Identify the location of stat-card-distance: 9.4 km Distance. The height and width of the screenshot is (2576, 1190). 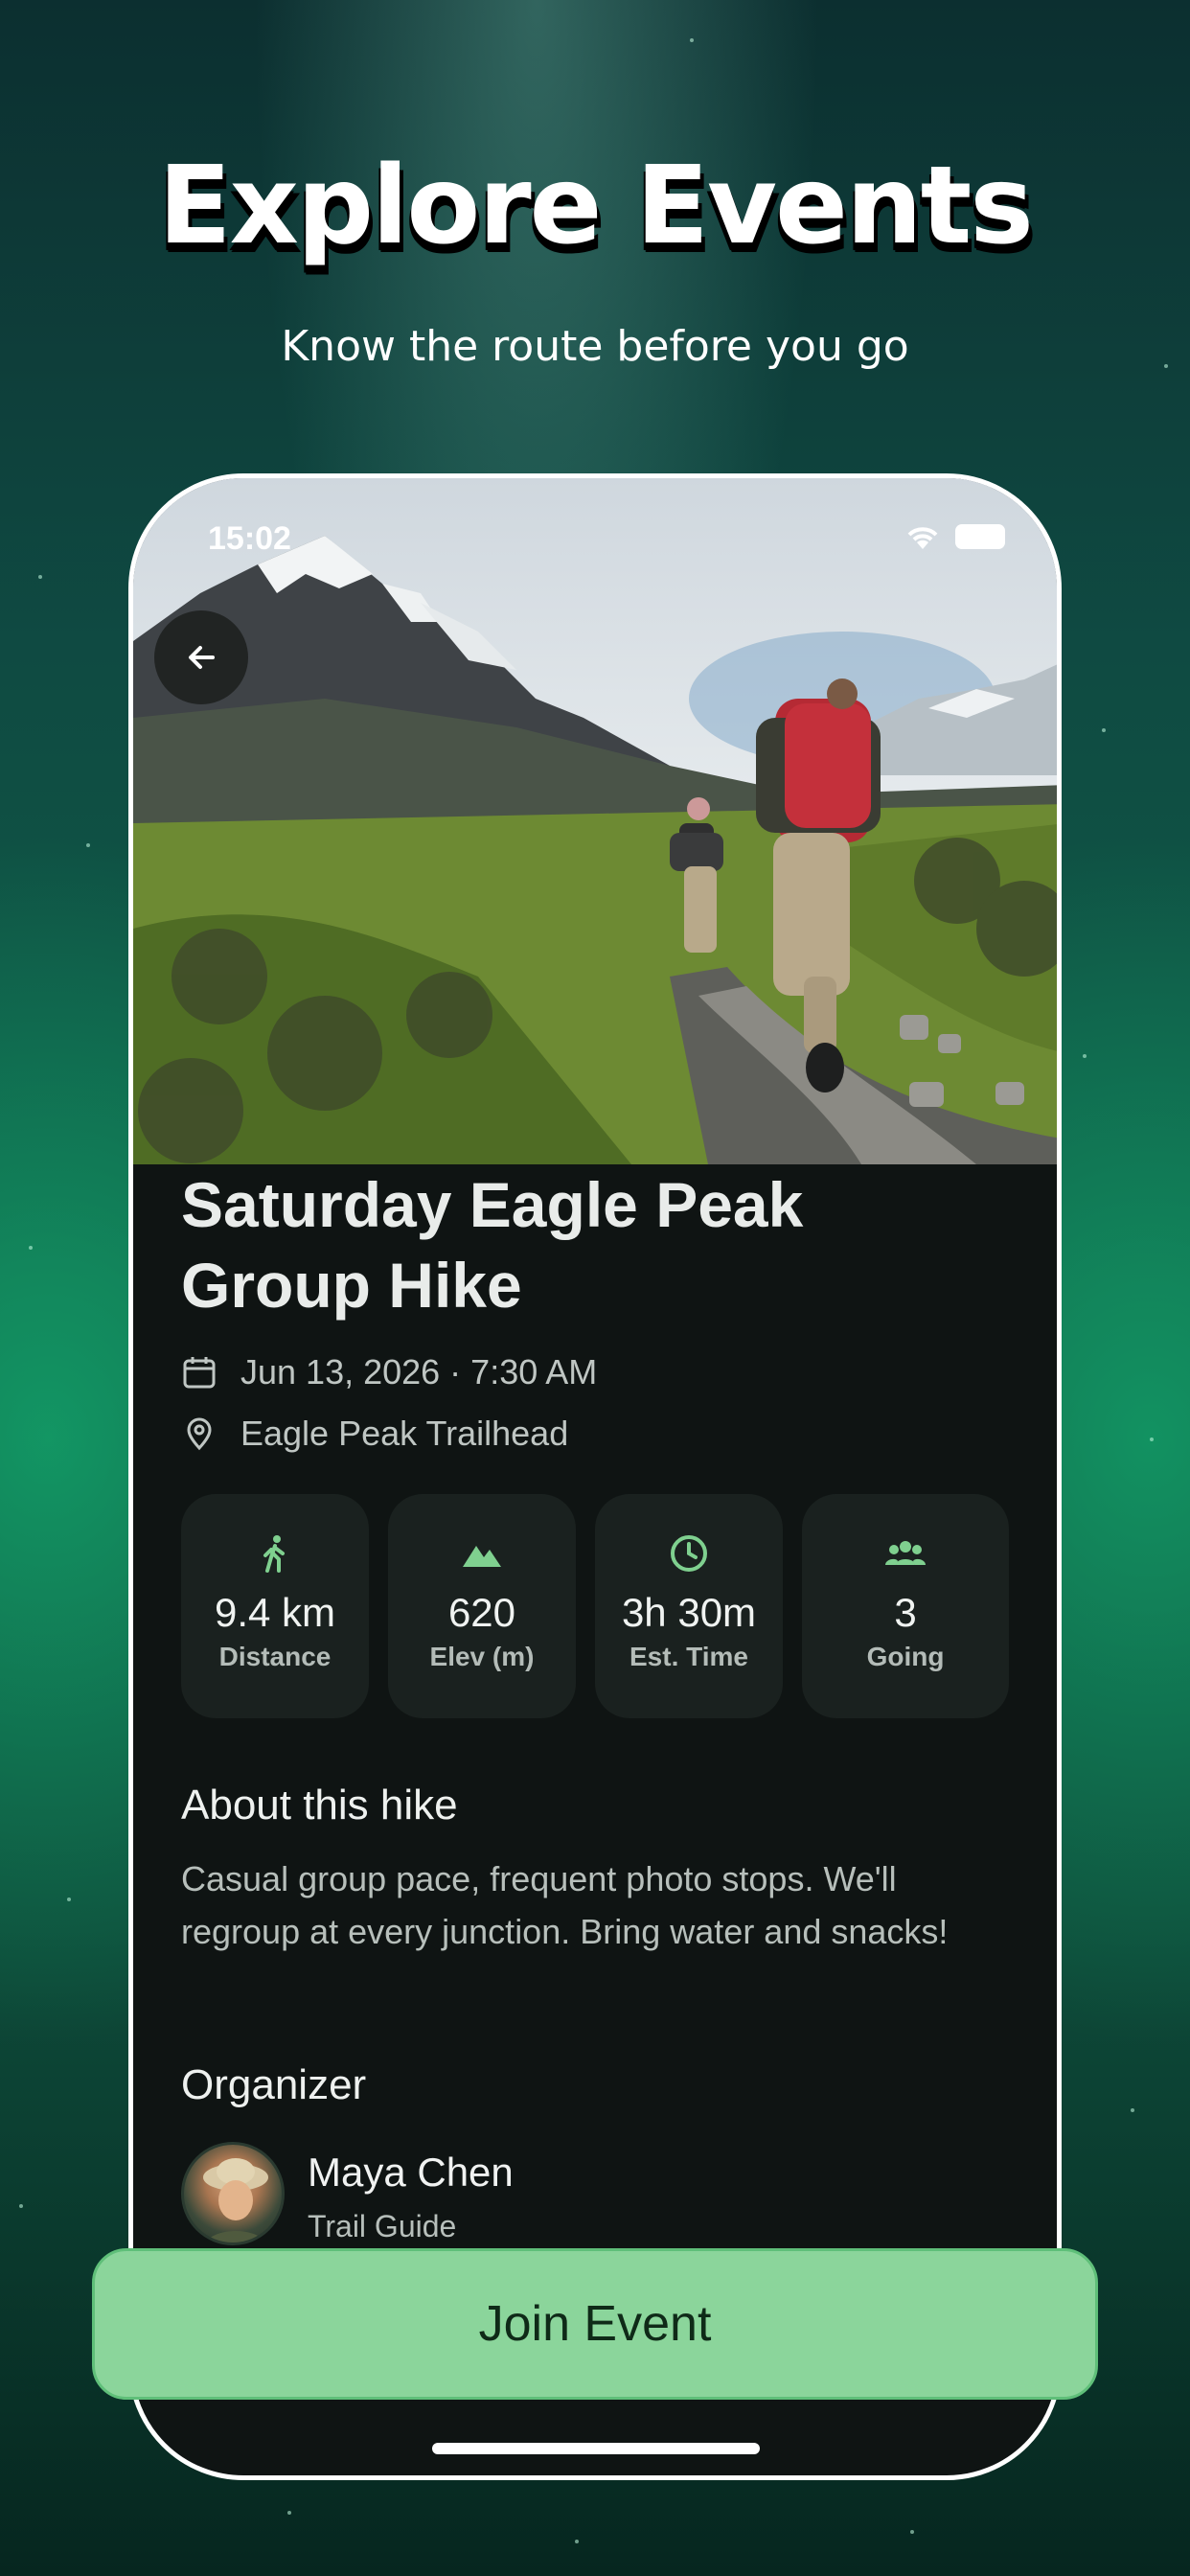
(275, 1606).